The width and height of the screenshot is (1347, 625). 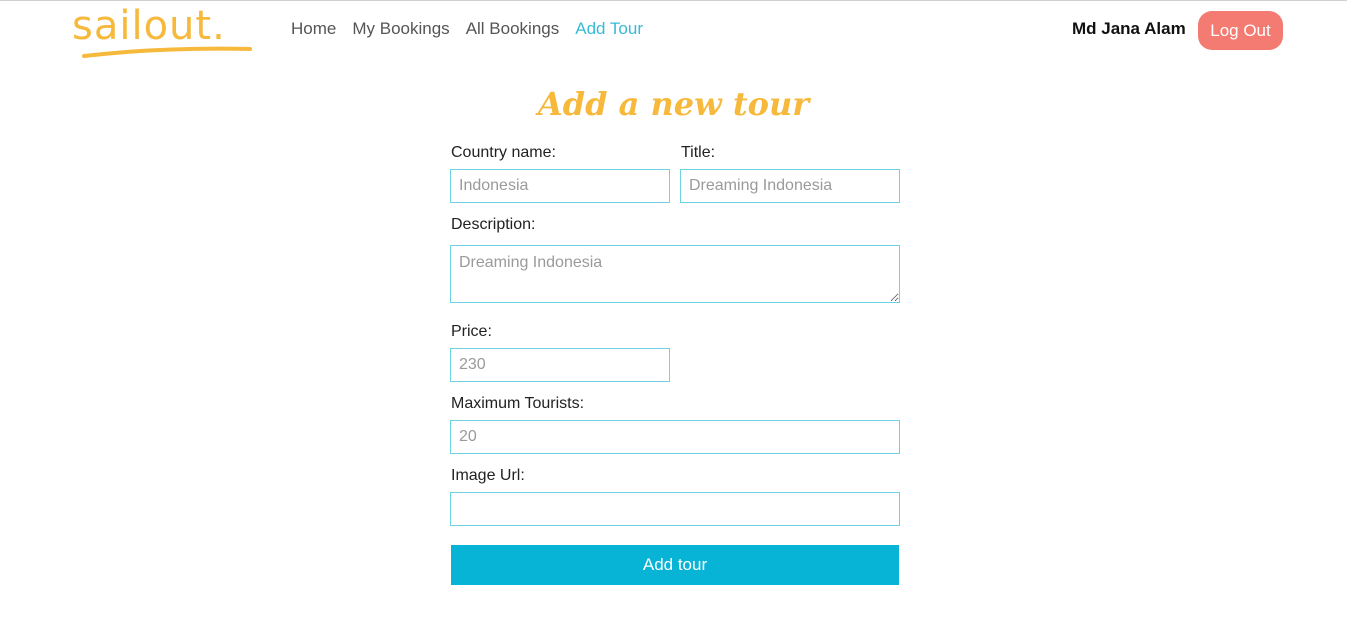 What do you see at coordinates (400, 29) in the screenshot?
I see `nav-link-my-bookings: My Bookings` at bounding box center [400, 29].